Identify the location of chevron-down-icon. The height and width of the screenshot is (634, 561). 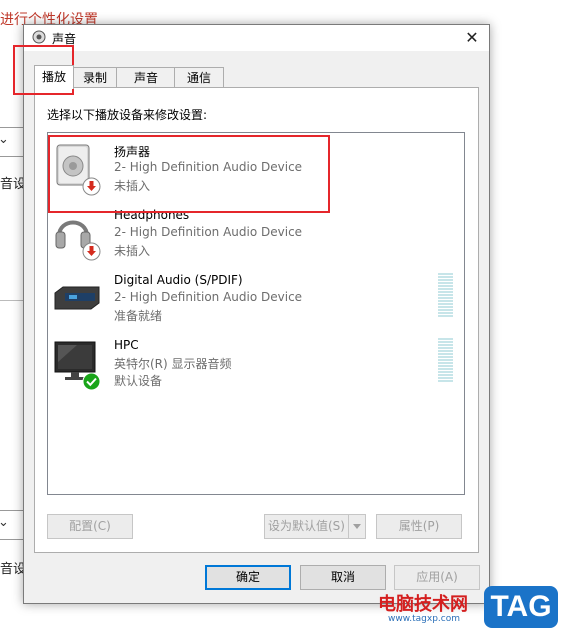
(357, 526).